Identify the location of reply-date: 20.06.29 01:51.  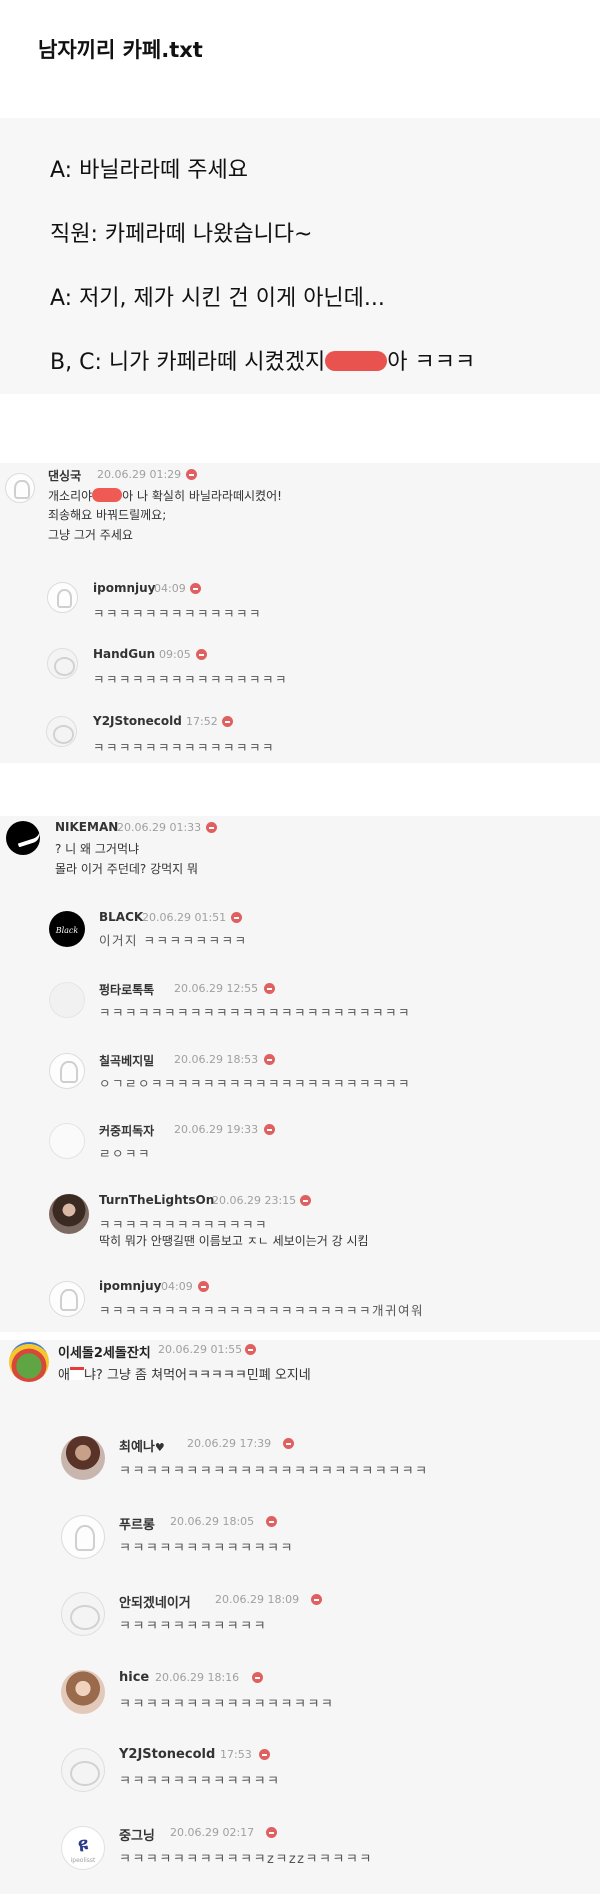
(184, 917).